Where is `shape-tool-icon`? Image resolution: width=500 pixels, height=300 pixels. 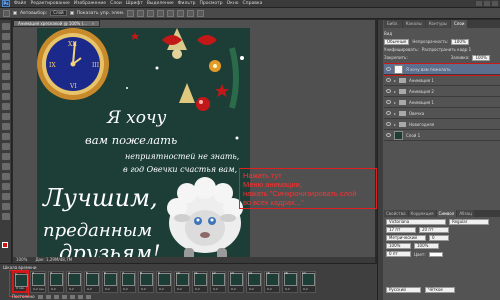 shape-tool-icon is located at coordinates (5, 196).